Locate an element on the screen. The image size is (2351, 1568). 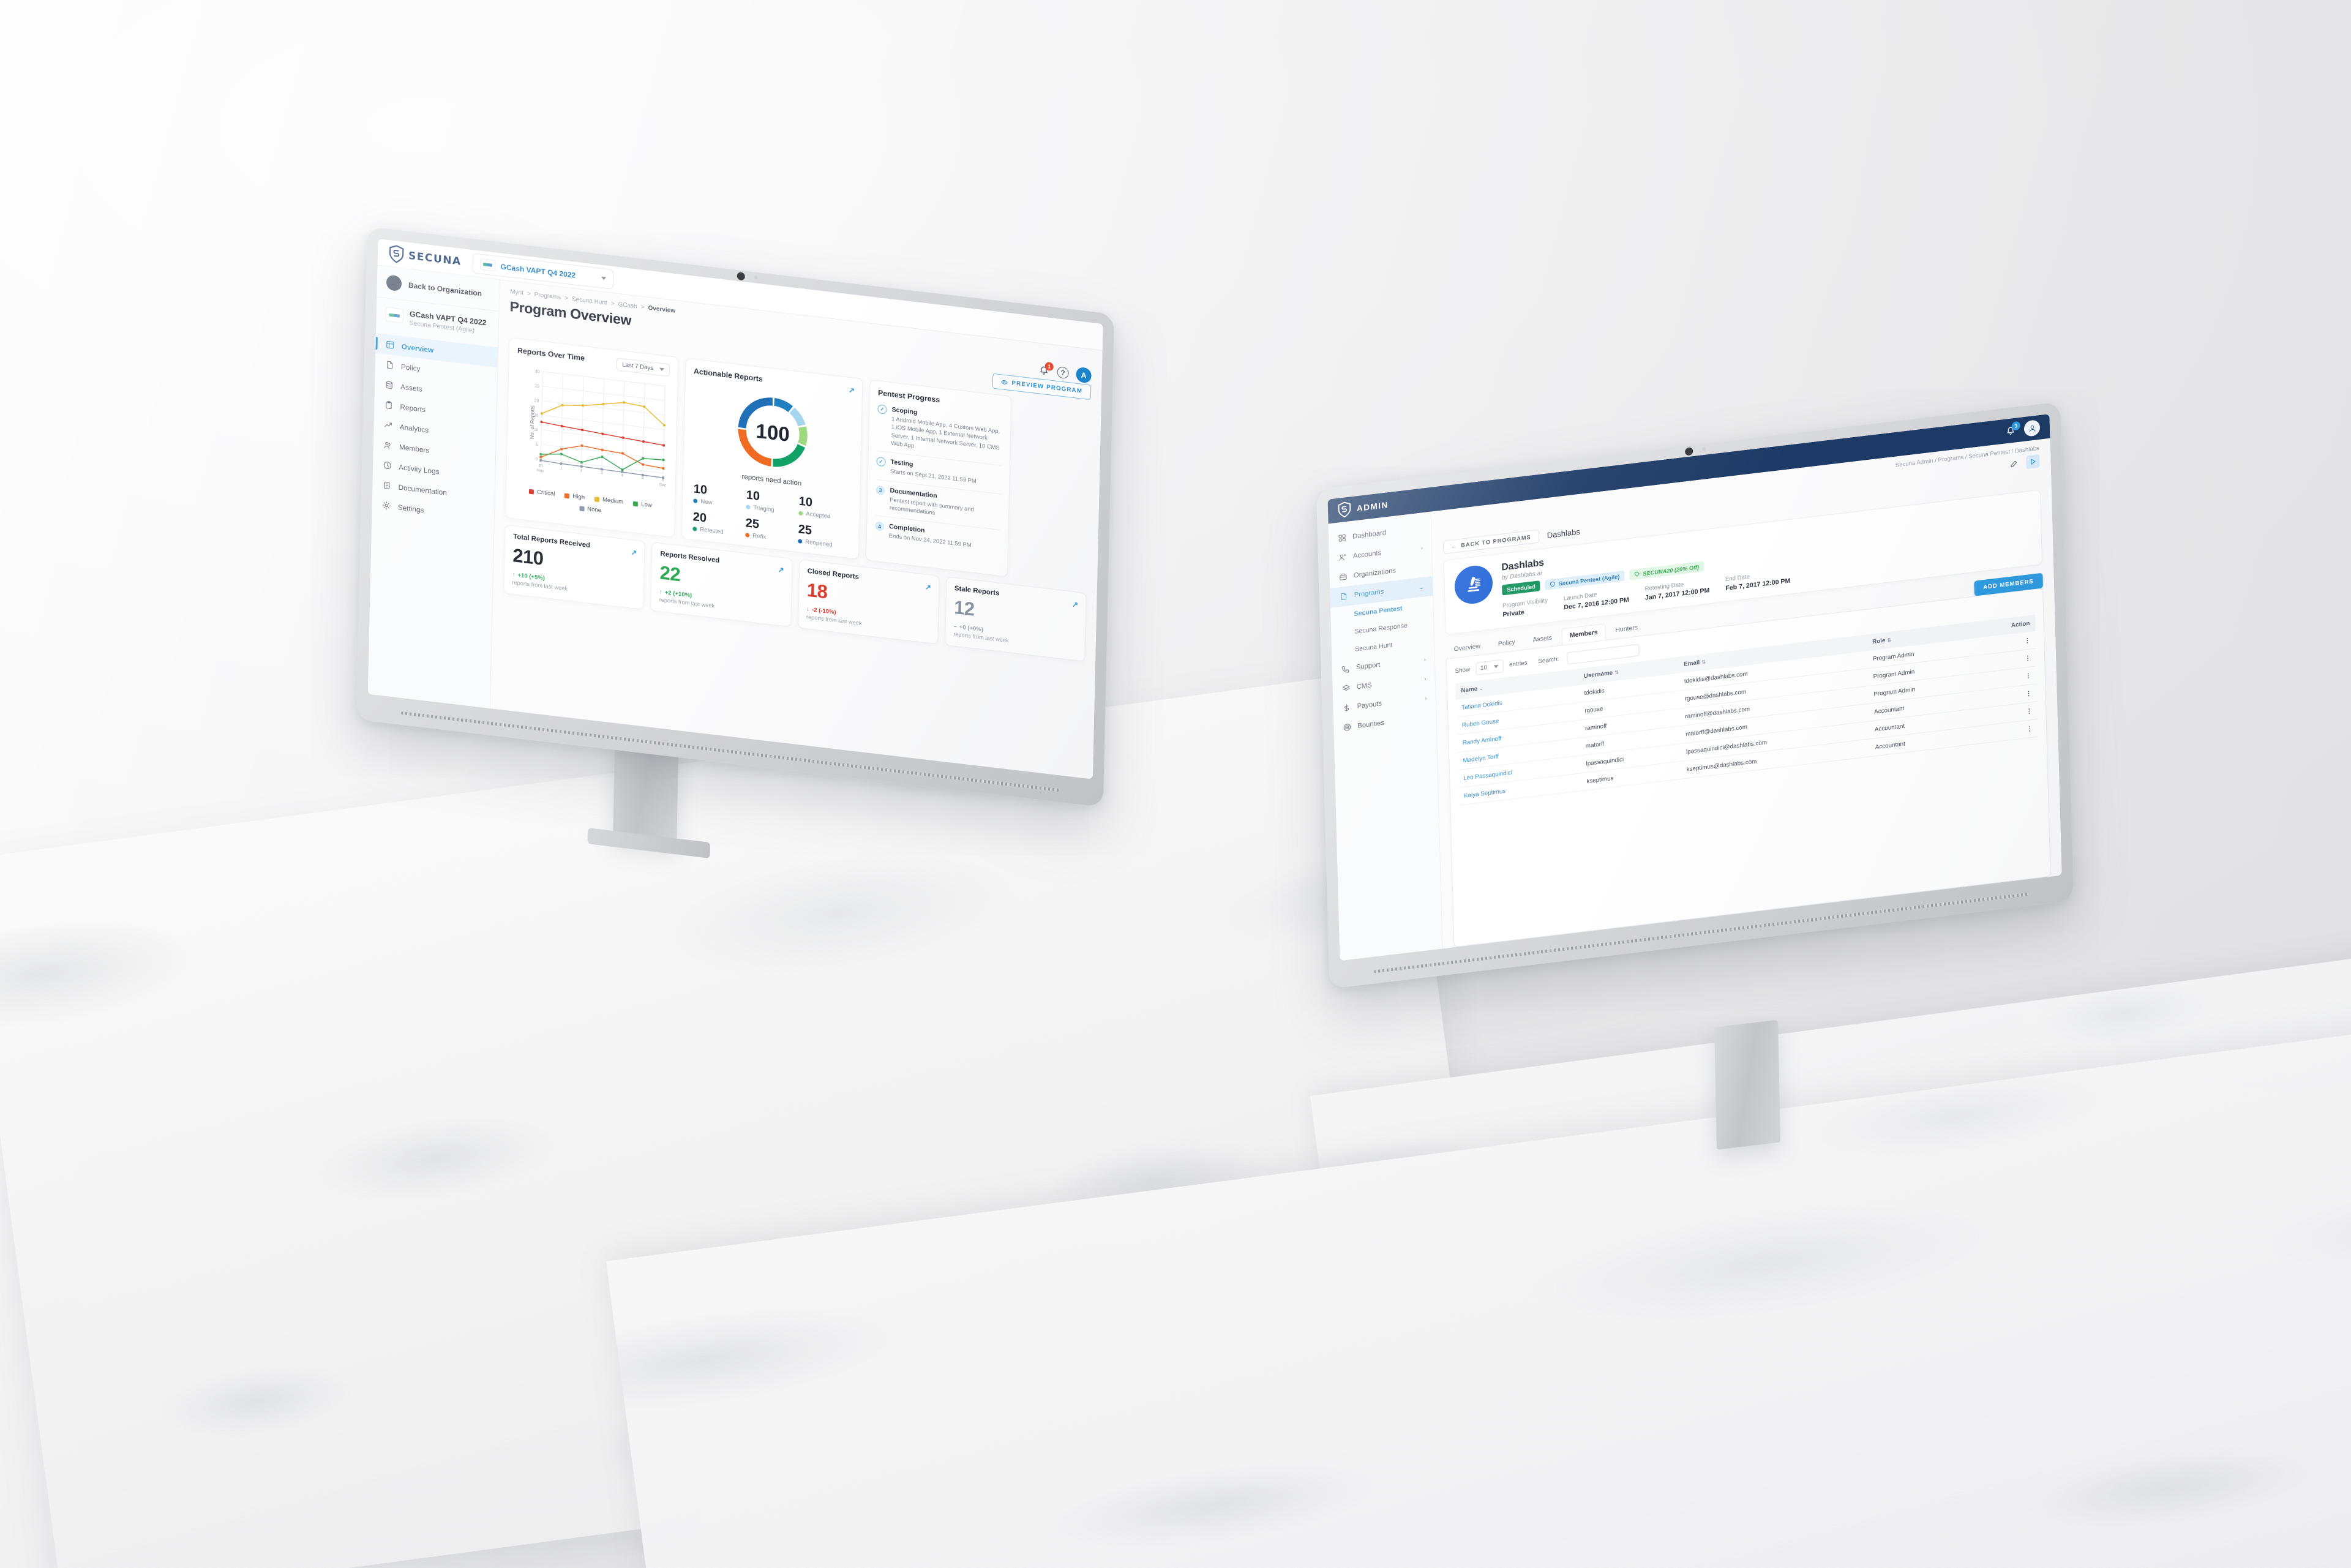
notification-bell-icon: 3 is located at coordinates (2013, 429).